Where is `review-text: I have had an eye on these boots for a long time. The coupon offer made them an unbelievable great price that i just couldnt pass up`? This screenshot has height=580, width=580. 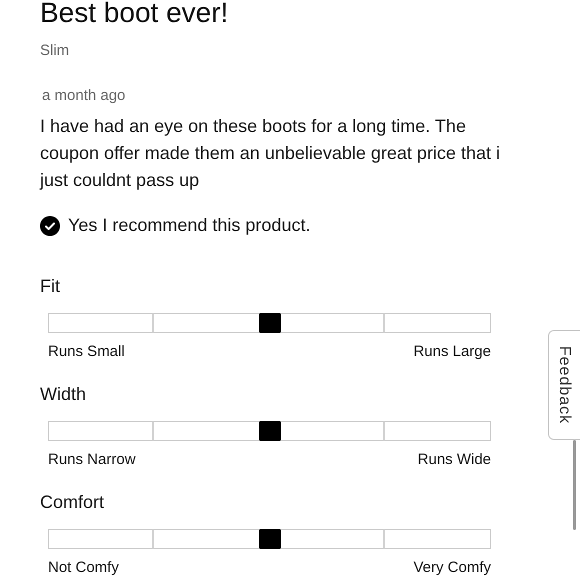 review-text: I have had an eye on these boots for a long time. The coupon offer made them an unbelievable great price that i just couldnt pass up is located at coordinates (270, 153).